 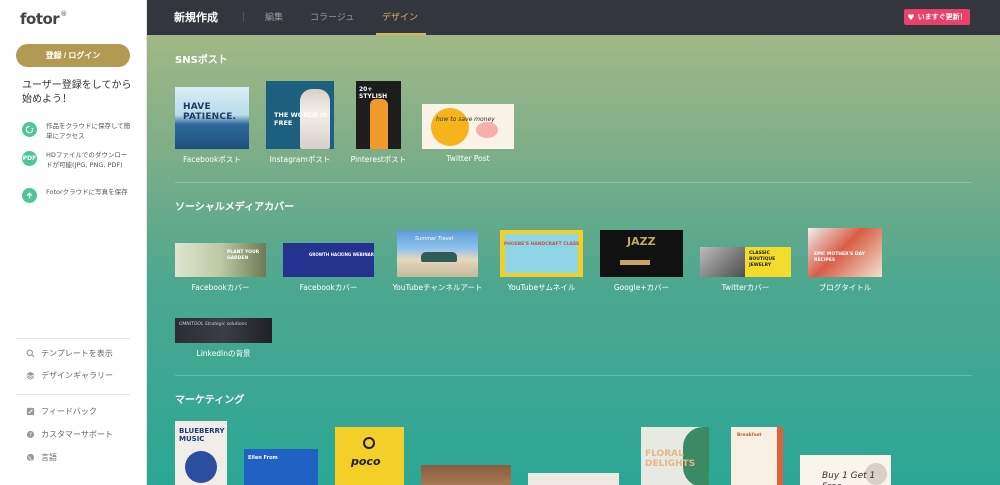 I want to click on top-navigation-bar: 新規作成 編集 コラージュ デザイン ♥ いますぐ更新！, so click(x=573, y=17).